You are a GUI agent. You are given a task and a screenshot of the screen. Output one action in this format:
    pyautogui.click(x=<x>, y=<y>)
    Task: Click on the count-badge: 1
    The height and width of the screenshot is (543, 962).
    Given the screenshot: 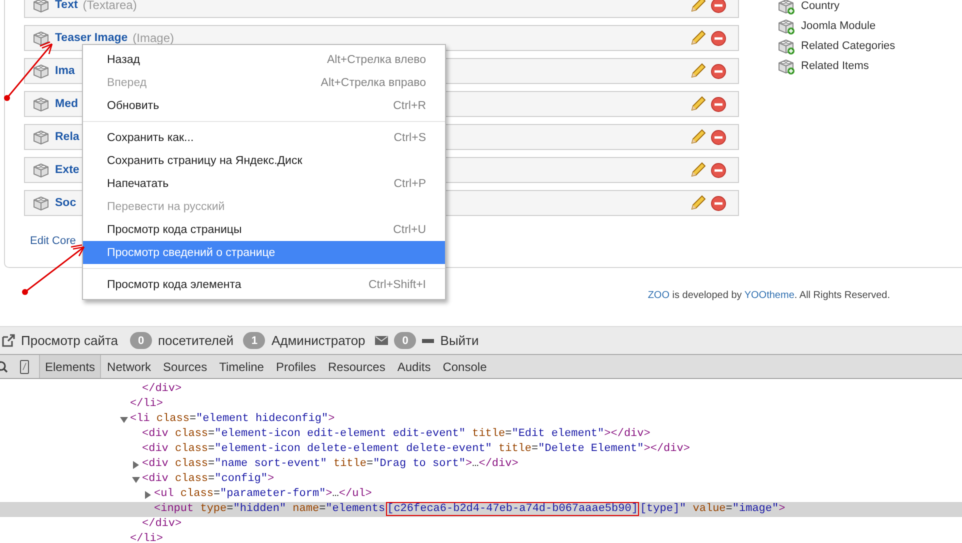 What is the action you would take?
    pyautogui.click(x=254, y=340)
    